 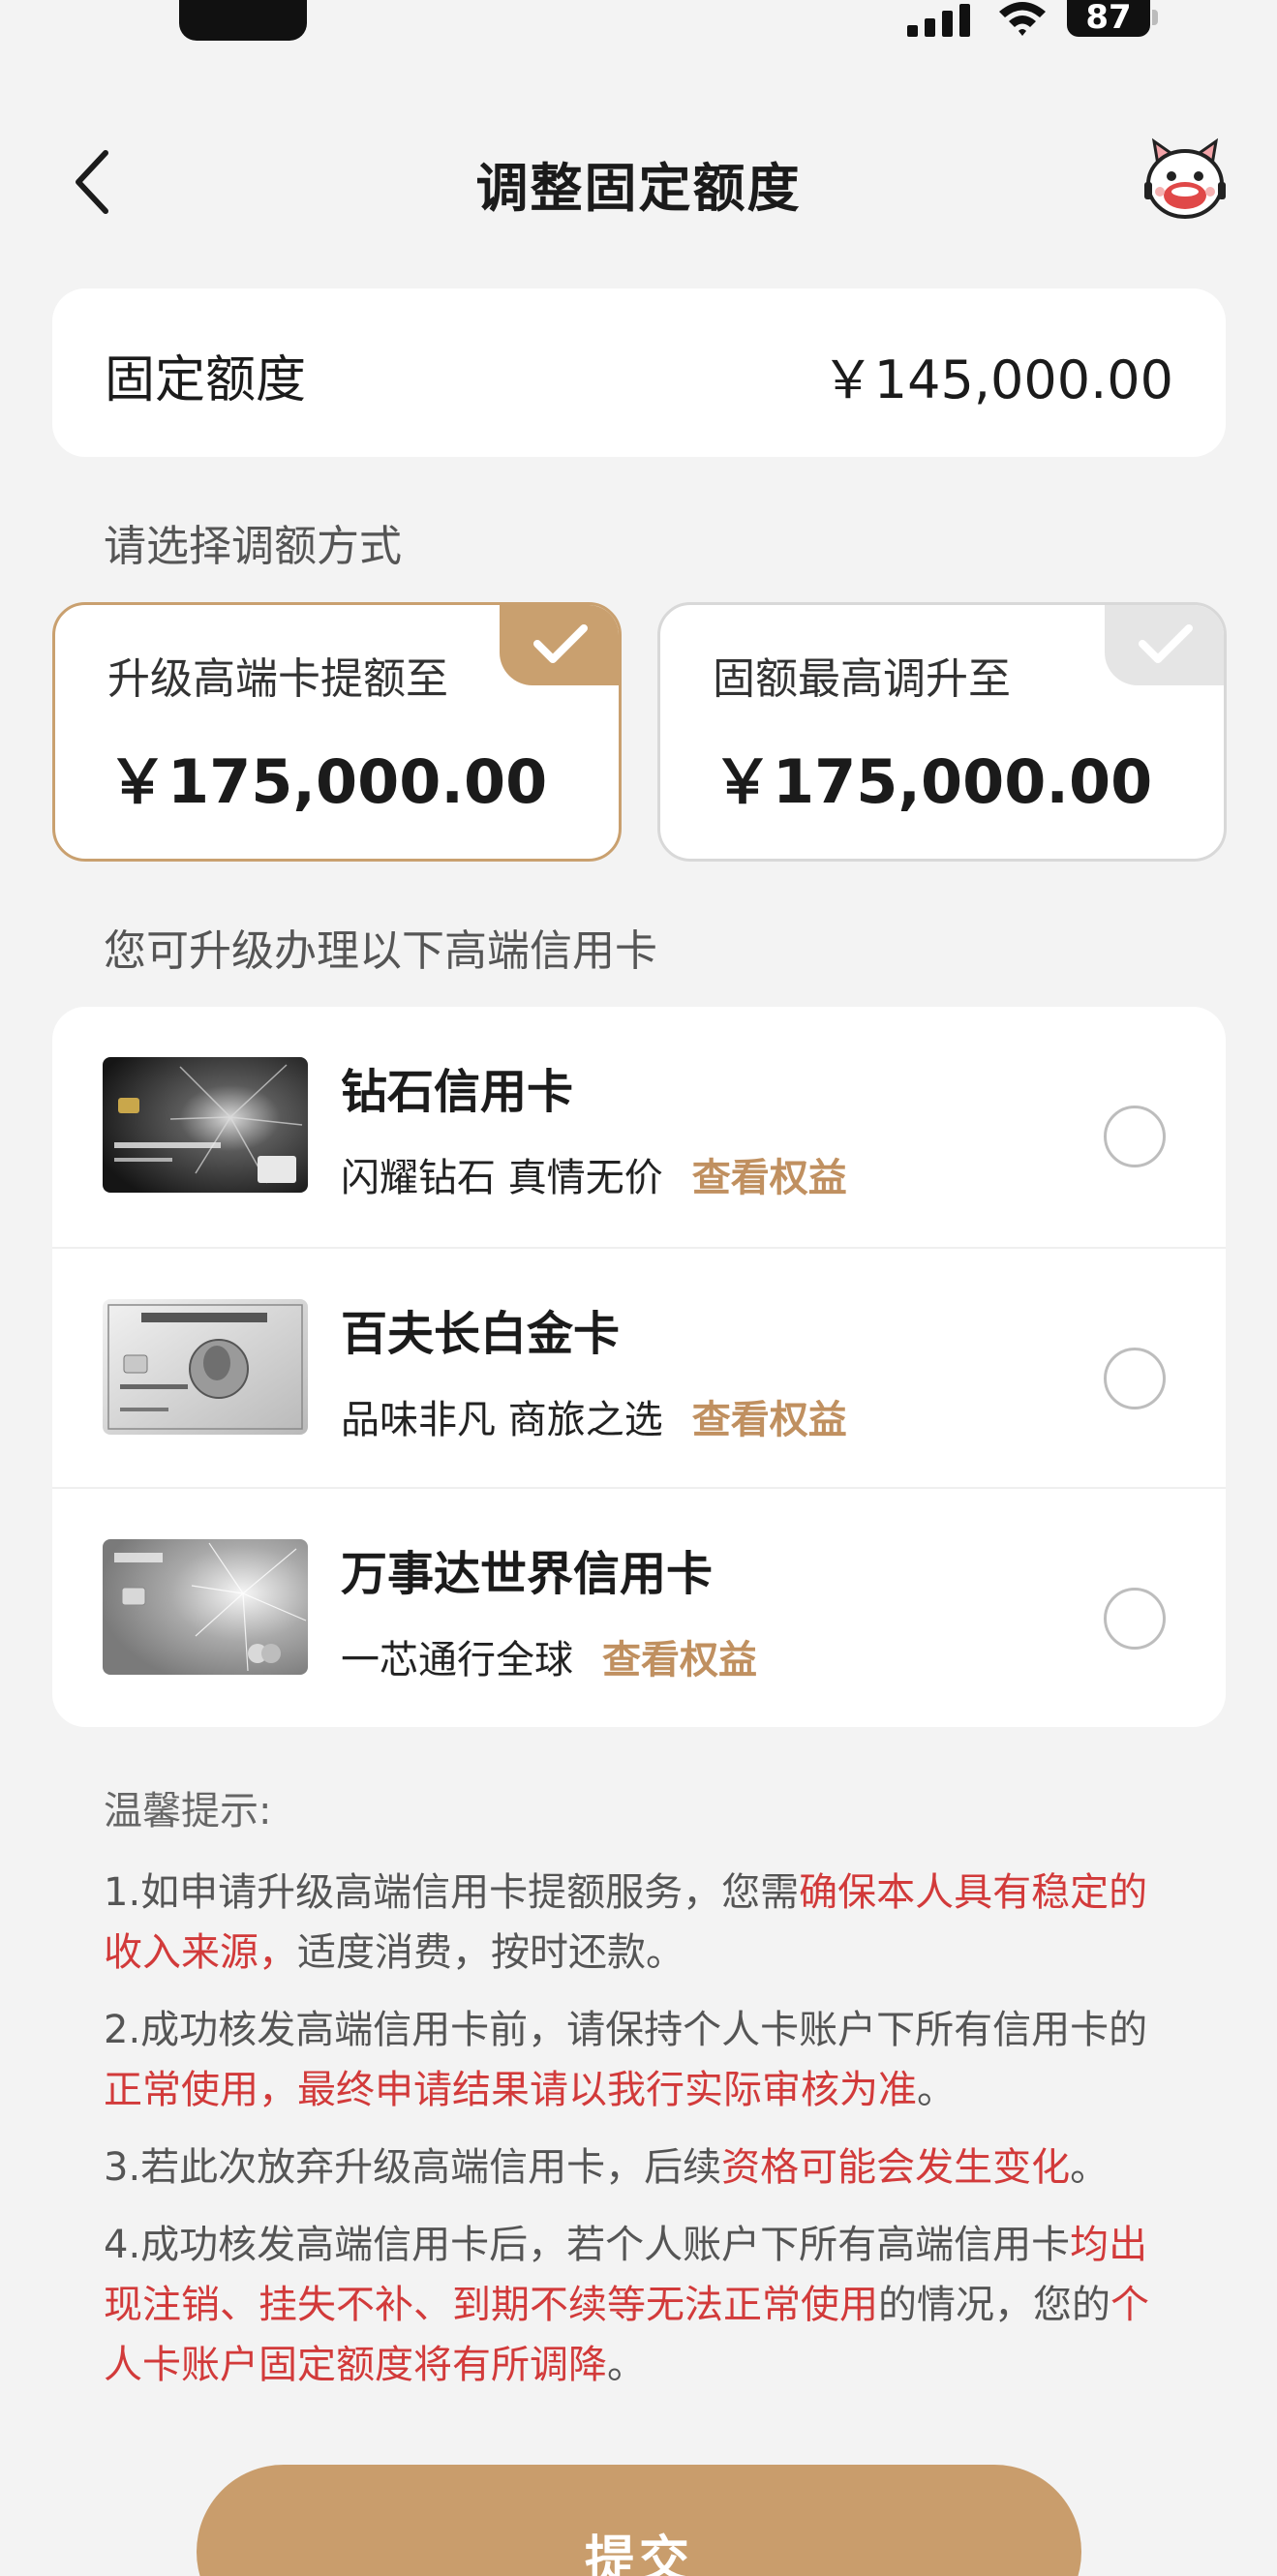 I want to click on tip-item: 3.若此次放弃升级高端信用卡，后续资格可能会发生变化。, so click(x=607, y=2167).